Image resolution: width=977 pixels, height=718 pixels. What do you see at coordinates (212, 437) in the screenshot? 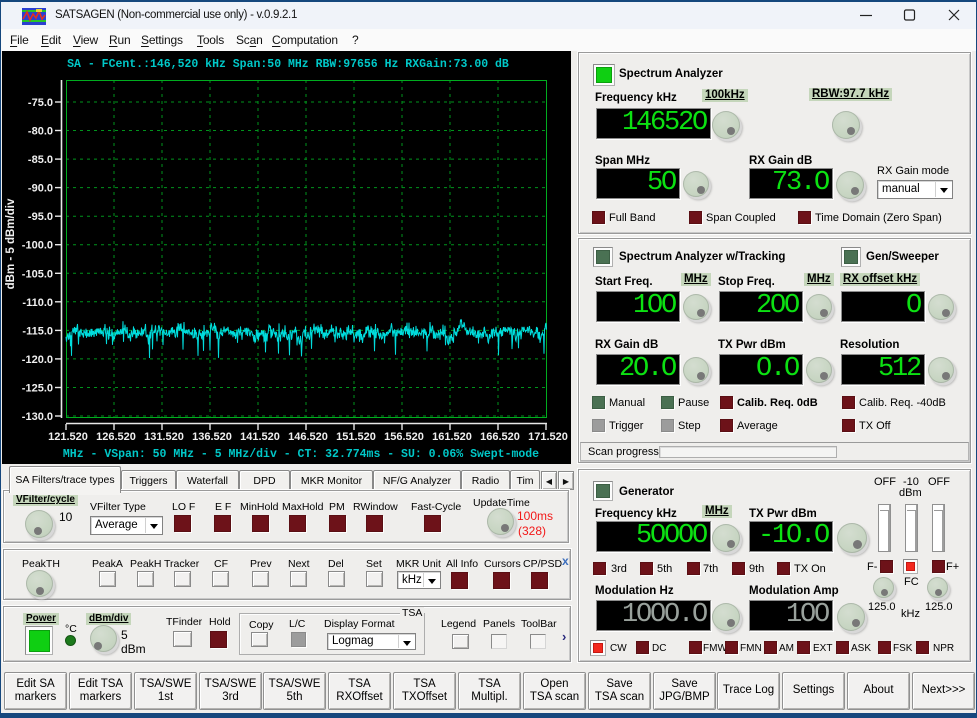
I see `svg-text: 136.520` at bounding box center [212, 437].